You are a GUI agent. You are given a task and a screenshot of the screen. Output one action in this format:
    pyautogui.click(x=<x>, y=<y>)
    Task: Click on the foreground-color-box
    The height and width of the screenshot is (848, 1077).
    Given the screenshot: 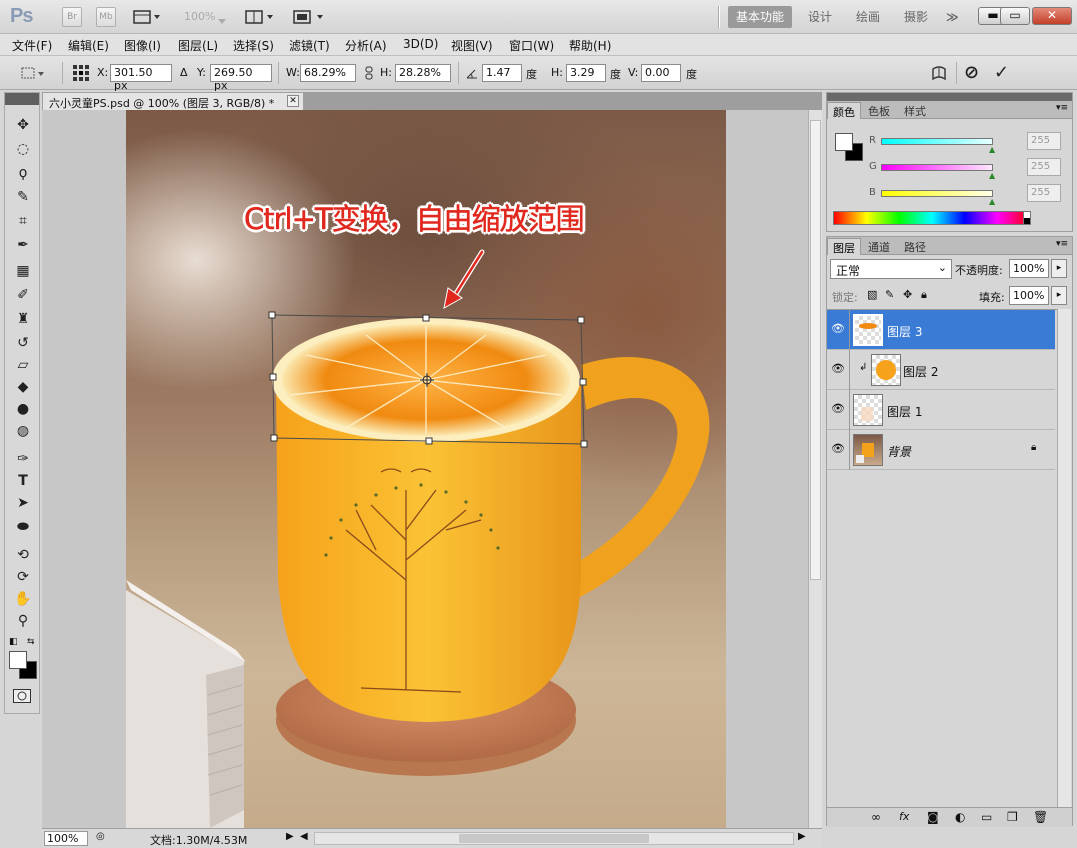 What is the action you would take?
    pyautogui.click(x=844, y=142)
    